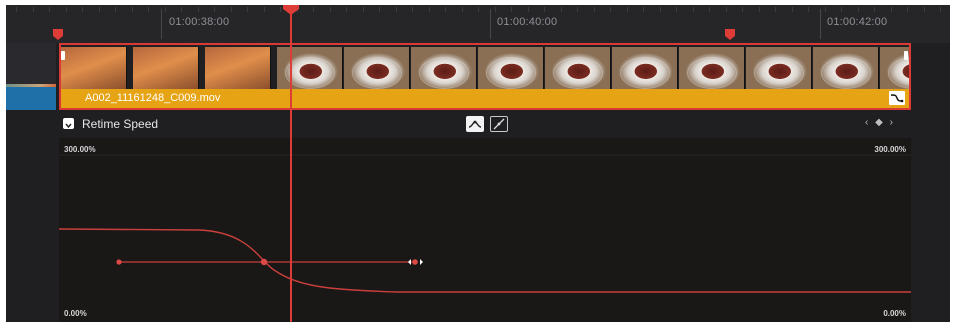 This screenshot has height=322, width=957. Describe the element at coordinates (421, 262) in the screenshot. I see `handle-arrow-right-icon` at that location.